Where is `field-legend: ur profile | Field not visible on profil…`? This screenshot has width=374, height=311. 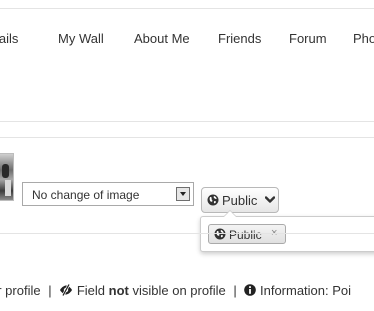
field-legend: ur profile | Field not visible on profil… is located at coordinates (175, 290).